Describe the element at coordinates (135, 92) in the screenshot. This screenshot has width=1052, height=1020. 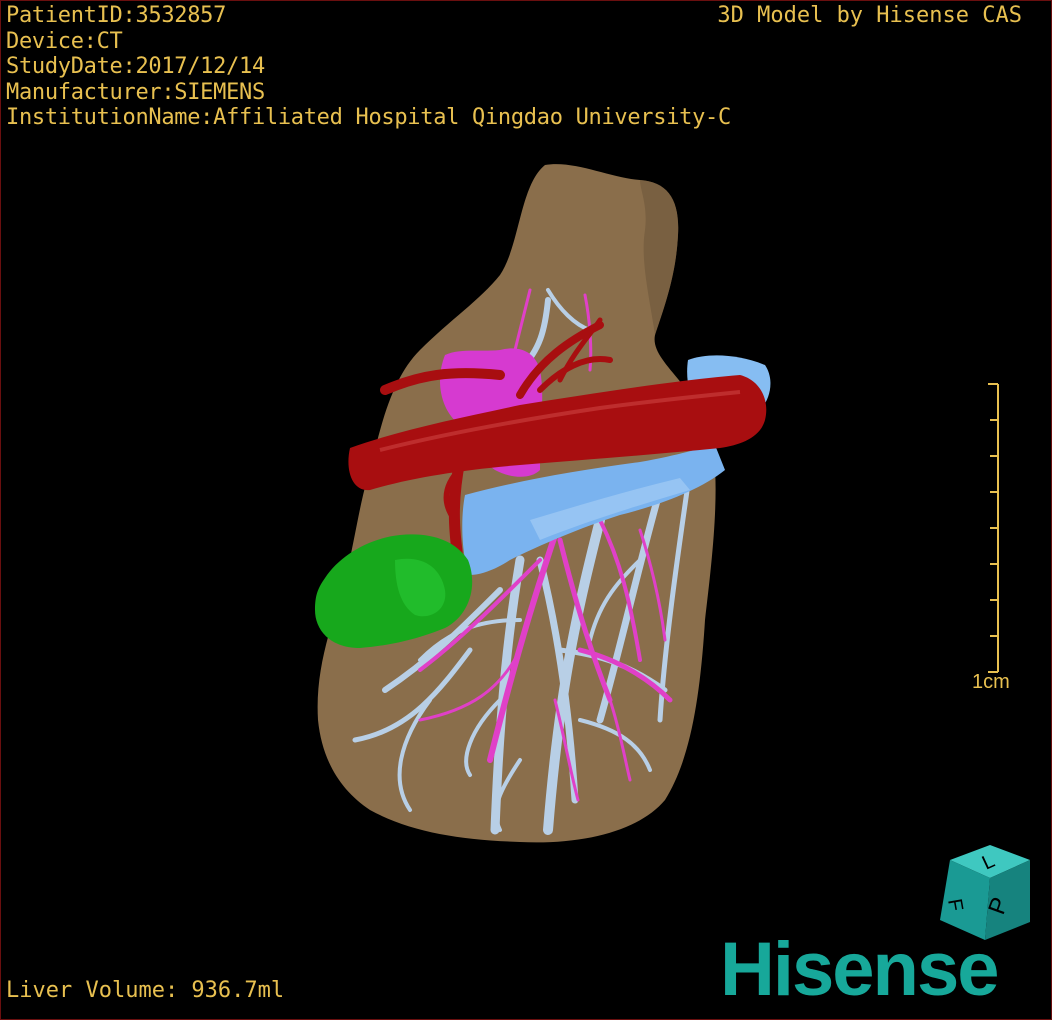
I see `manufacturer: Manufacturer:SIEMENS` at that location.